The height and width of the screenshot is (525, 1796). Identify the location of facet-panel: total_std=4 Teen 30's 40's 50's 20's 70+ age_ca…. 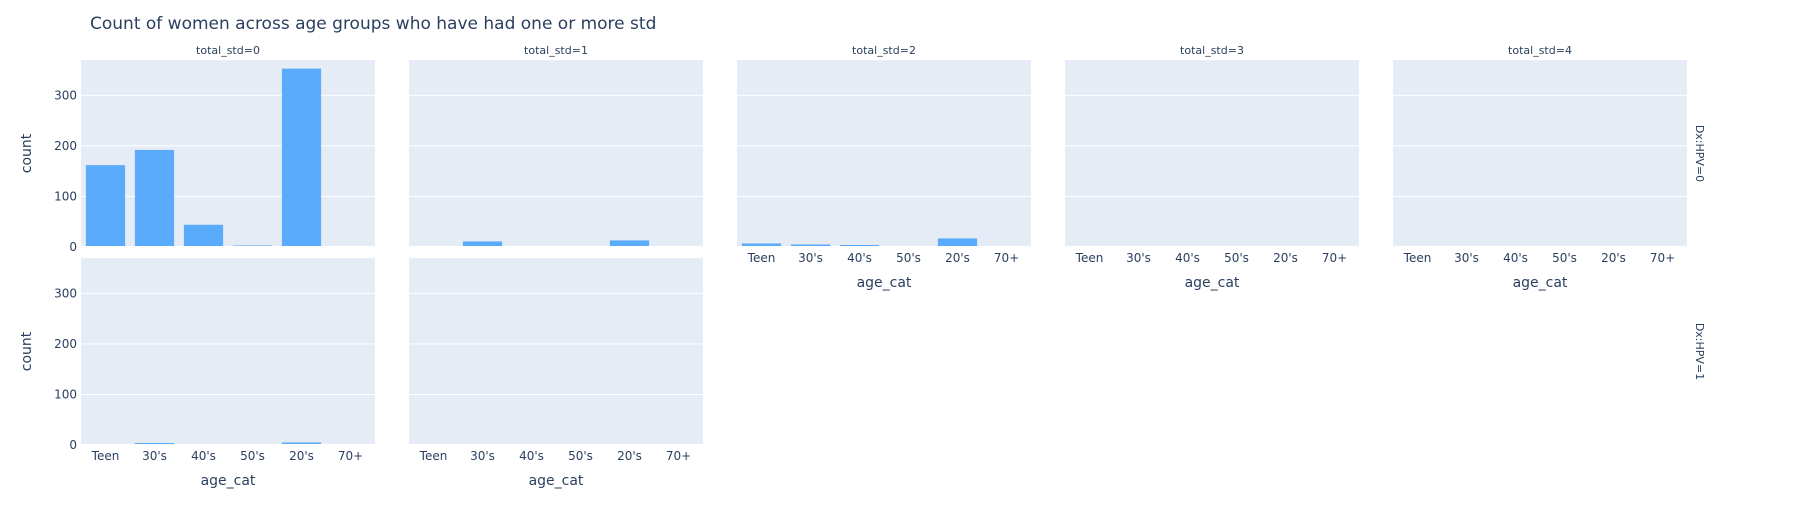
(1540, 167).